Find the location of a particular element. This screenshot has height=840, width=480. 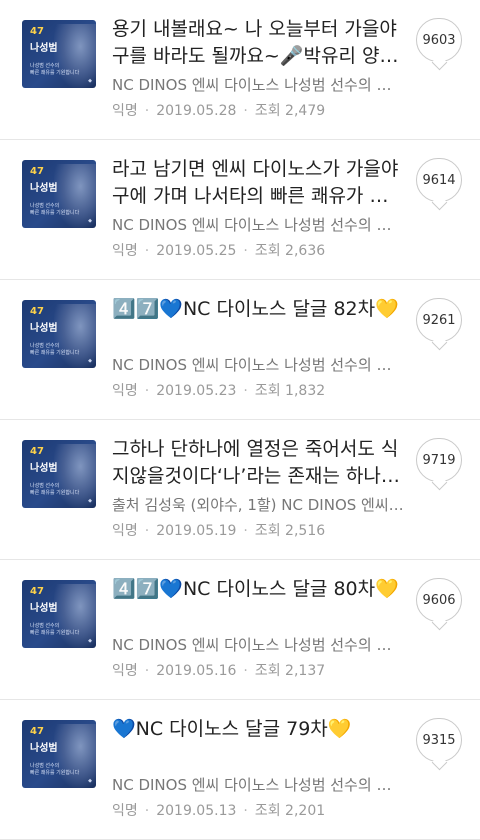

comment-count-badge: 9261 is located at coordinates (439, 324).